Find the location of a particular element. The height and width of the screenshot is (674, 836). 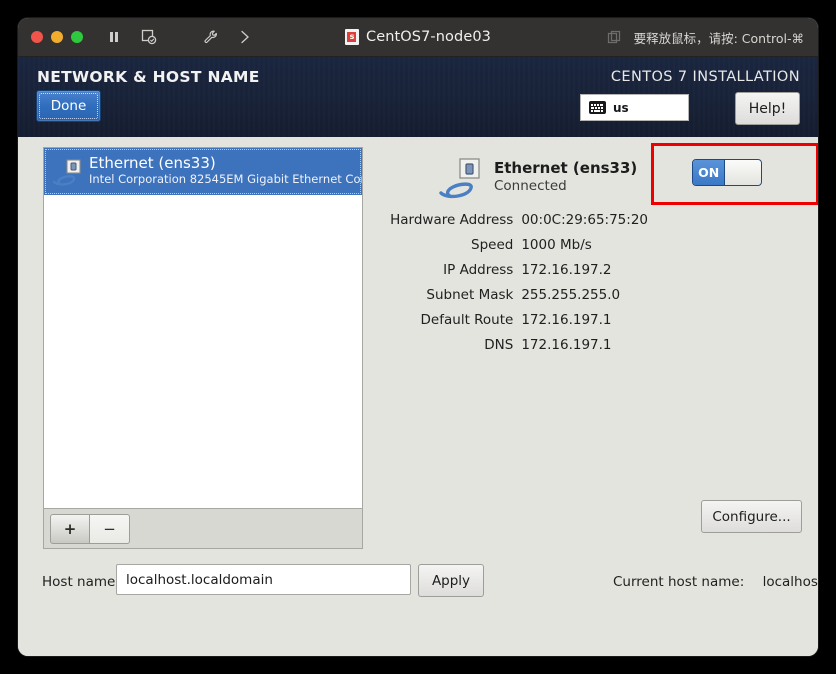

snapshot-icon is located at coordinates (149, 37).